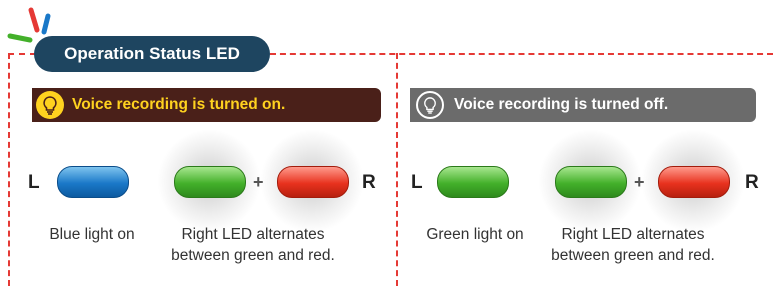 Image resolution: width=773 pixels, height=286 pixels. Describe the element at coordinates (92, 234) in the screenshot. I see `left-led-caption: Blue light on` at that location.